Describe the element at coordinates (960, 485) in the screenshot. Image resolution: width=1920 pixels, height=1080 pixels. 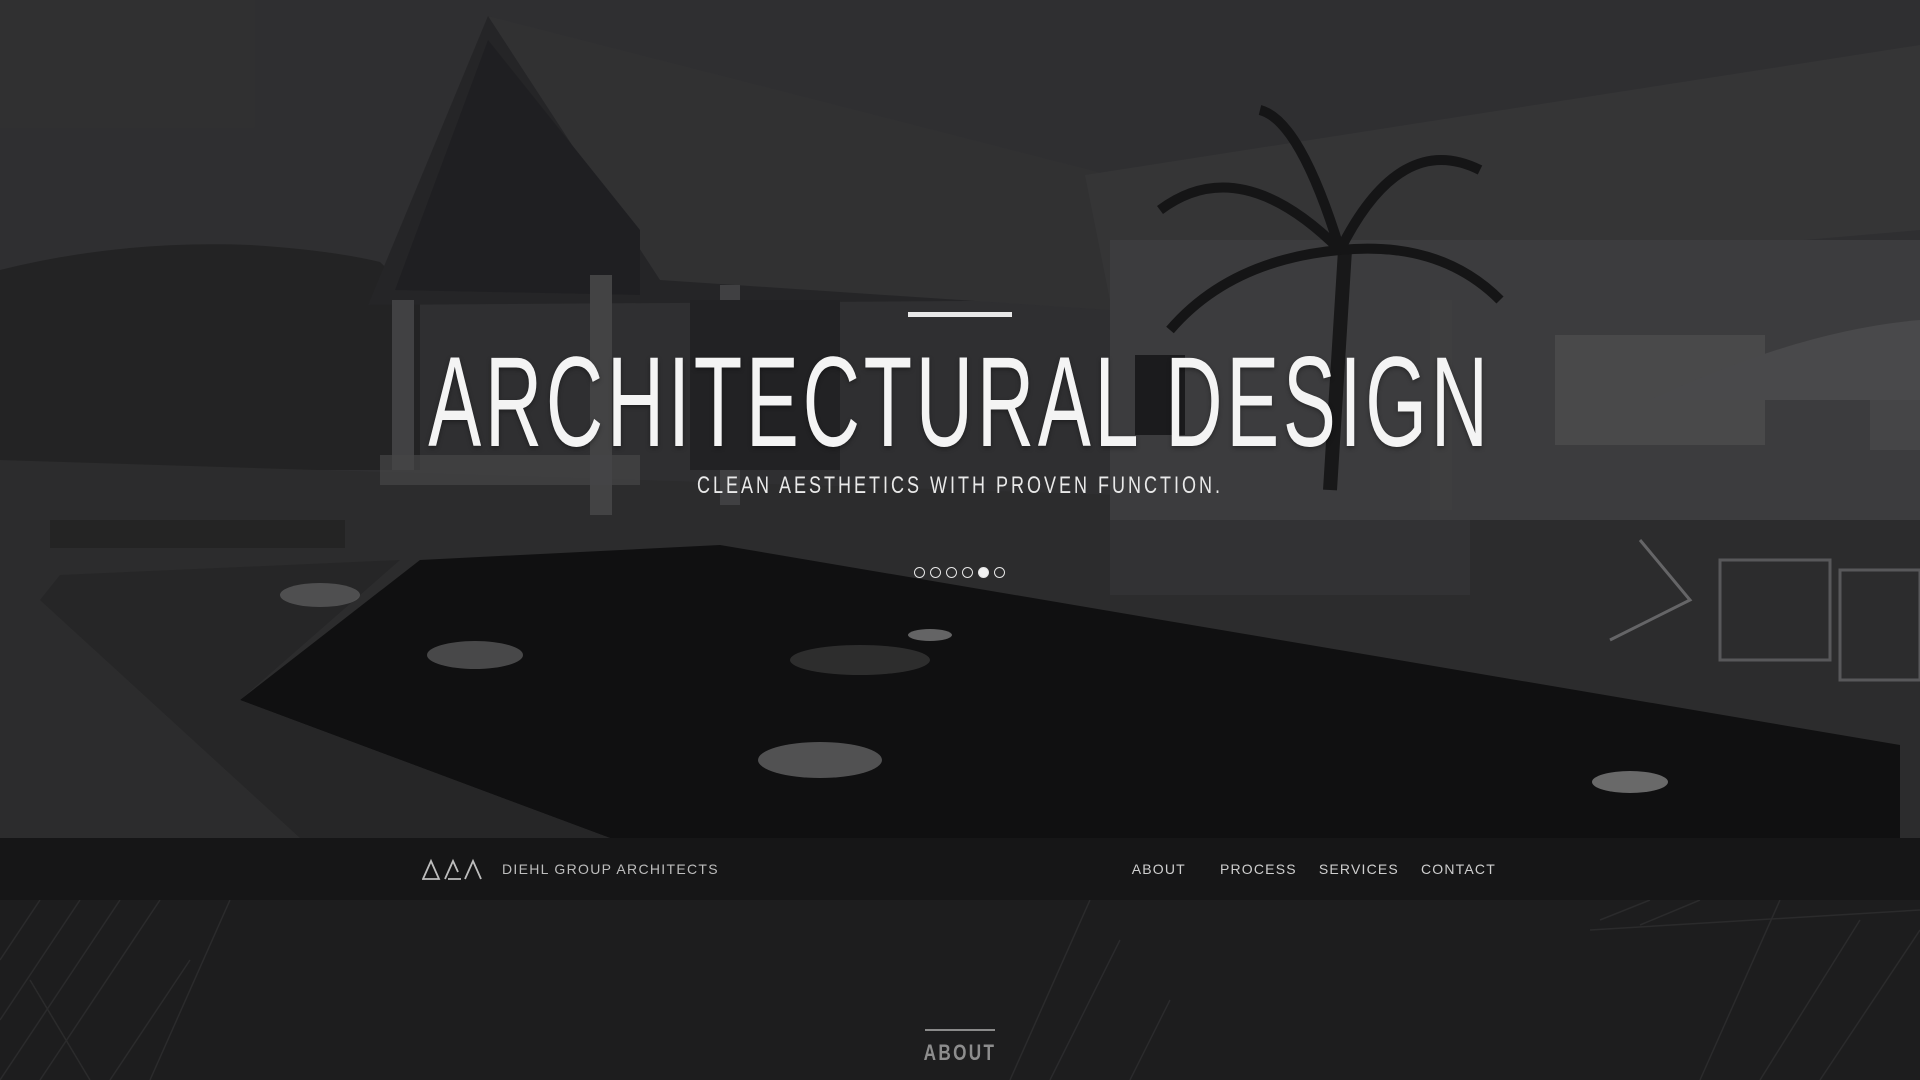
I see `hero-subtitle: CLEAN AESTHETICS WITH PROVEN FUNCTION.` at that location.